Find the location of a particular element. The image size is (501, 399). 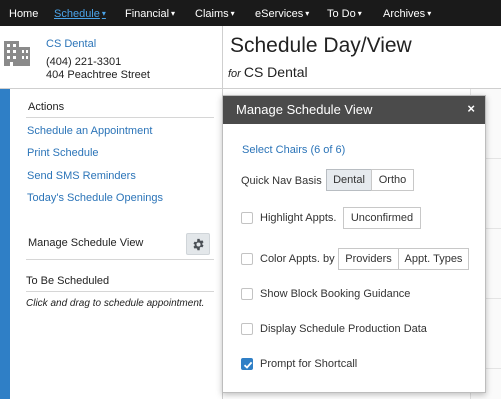

prompt-shortcall-checkbox is located at coordinates (247, 364).